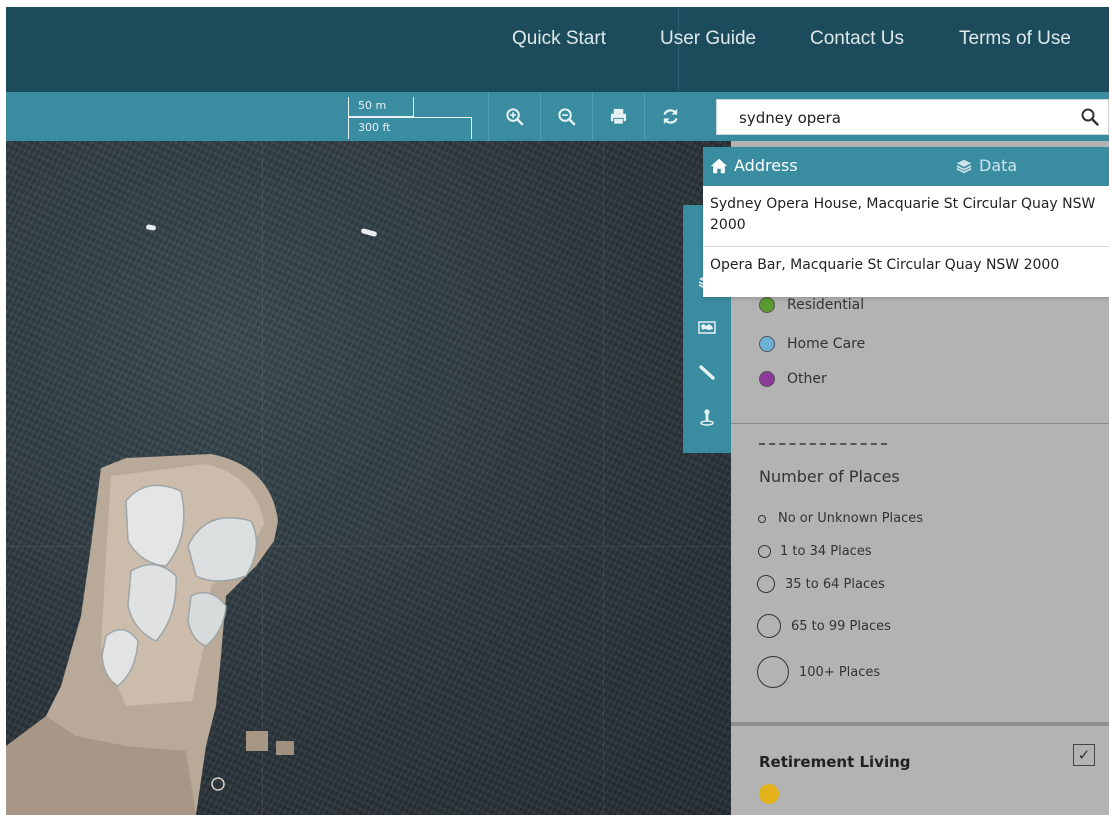 The image size is (1109, 815). I want to click on legend-dot-residential, so click(767, 305).